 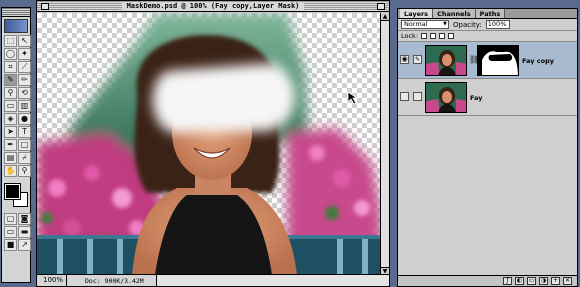 What do you see at coordinates (416, 24) in the screenshot?
I see `blend-mode-value: Normal` at bounding box center [416, 24].